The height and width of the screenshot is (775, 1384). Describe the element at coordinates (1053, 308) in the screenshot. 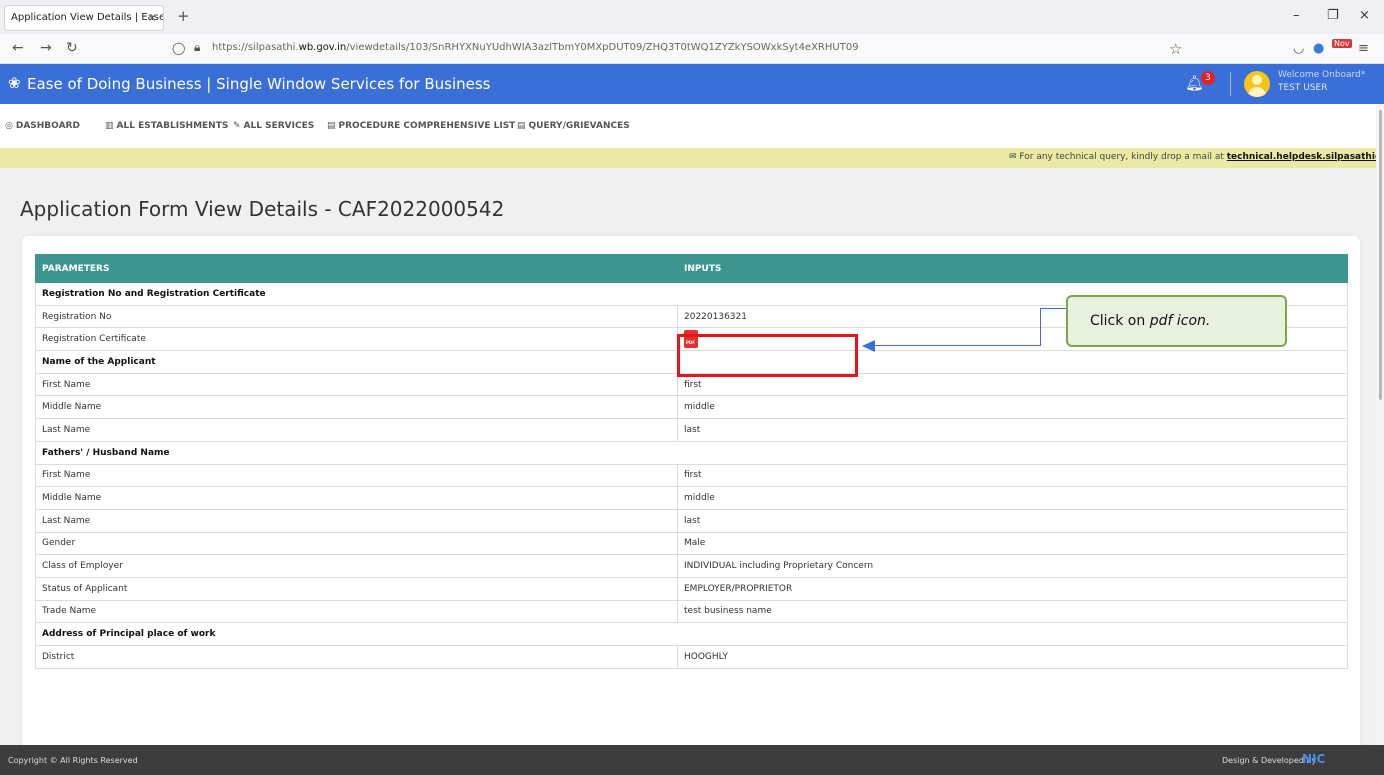

I see `arrow-connector-top` at that location.